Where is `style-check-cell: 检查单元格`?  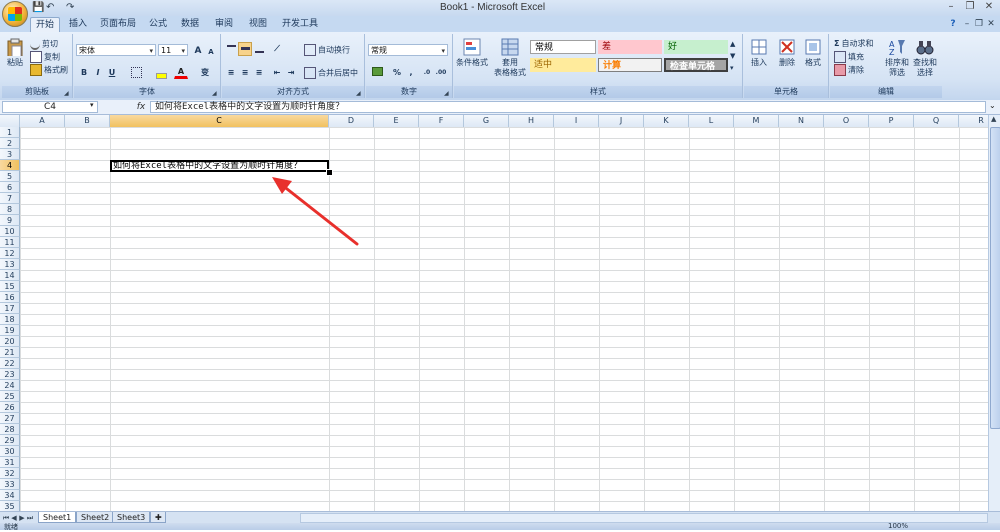 style-check-cell: 检查单元格 is located at coordinates (696, 65).